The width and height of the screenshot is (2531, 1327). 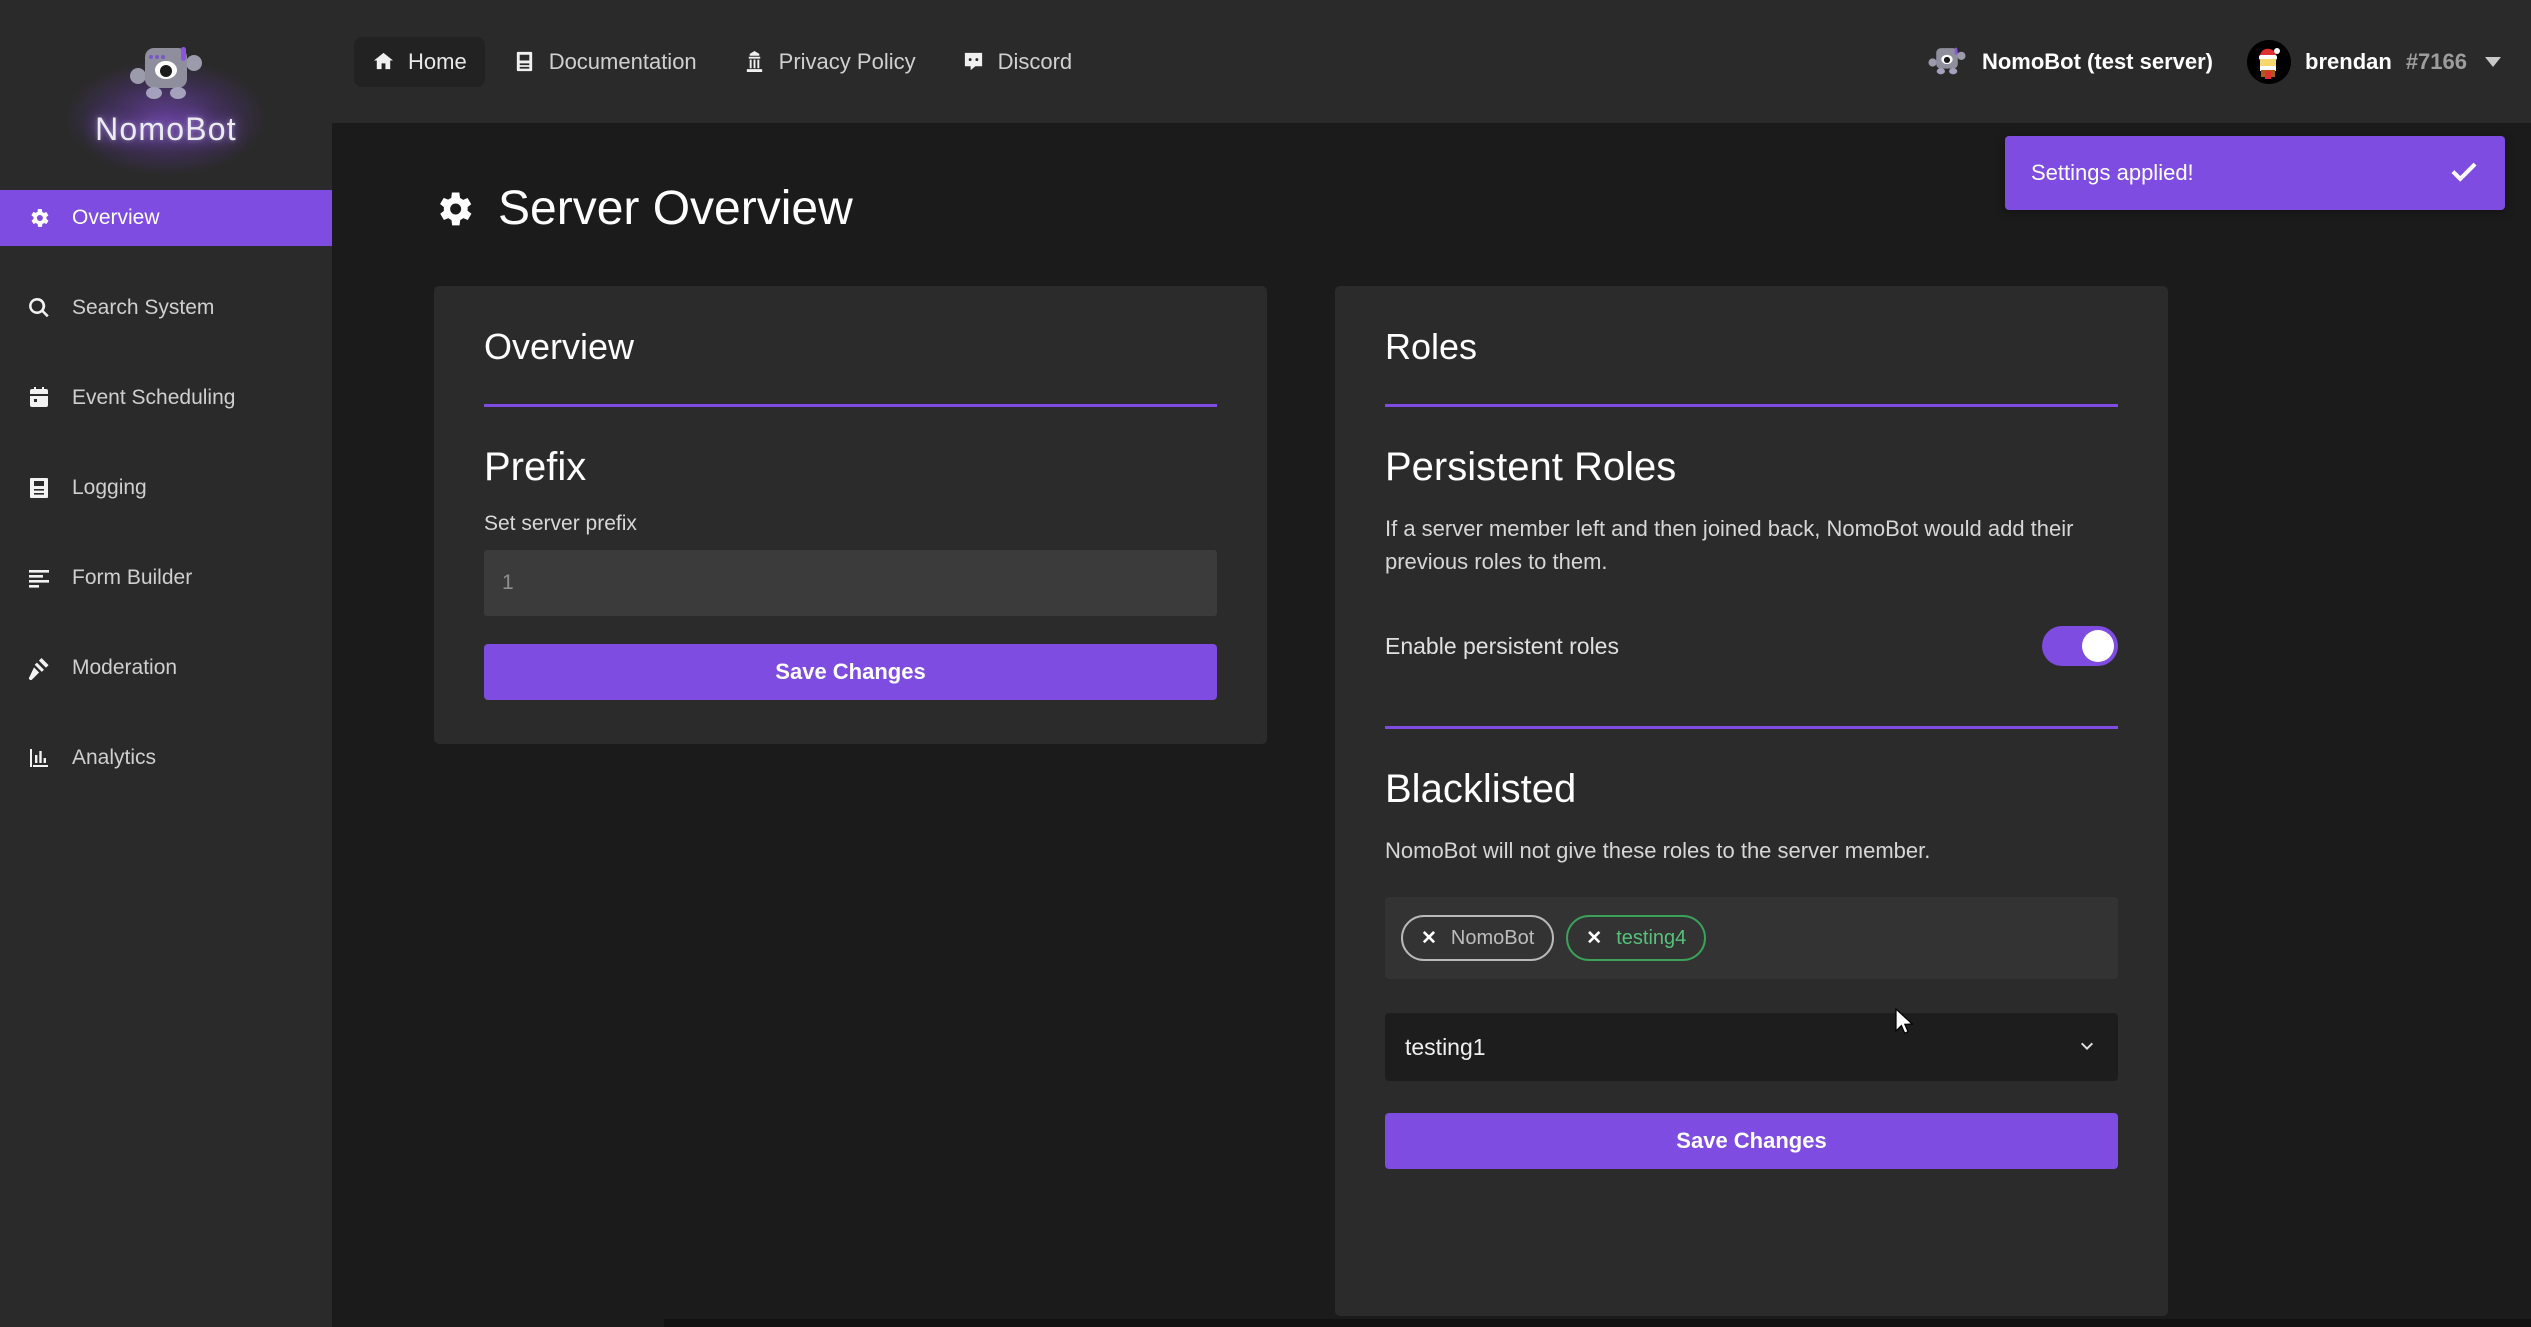 What do you see at coordinates (39, 578) in the screenshot?
I see `list-lines-icon` at bounding box center [39, 578].